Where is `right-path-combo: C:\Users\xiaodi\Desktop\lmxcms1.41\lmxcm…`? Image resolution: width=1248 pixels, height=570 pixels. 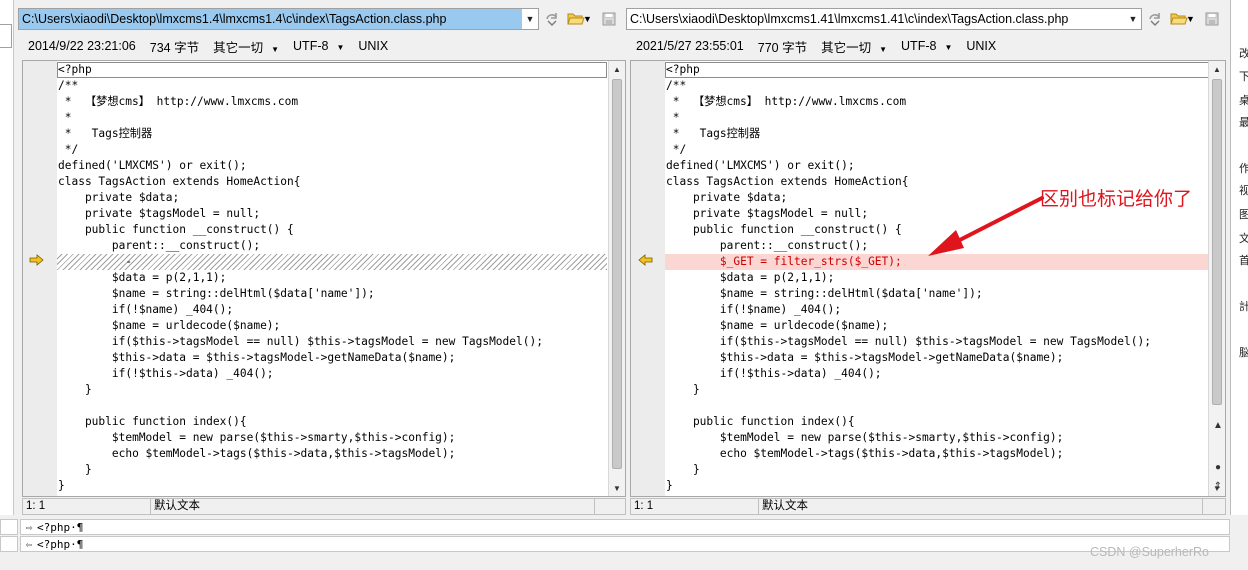 right-path-combo: C:\Users\xiaodi\Desktop\lmxcms1.41\lmxcm… is located at coordinates (884, 19).